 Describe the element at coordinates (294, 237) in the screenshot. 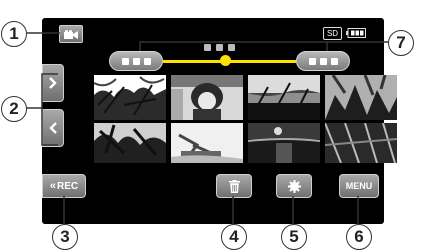

I see `callout-5: 5` at that location.